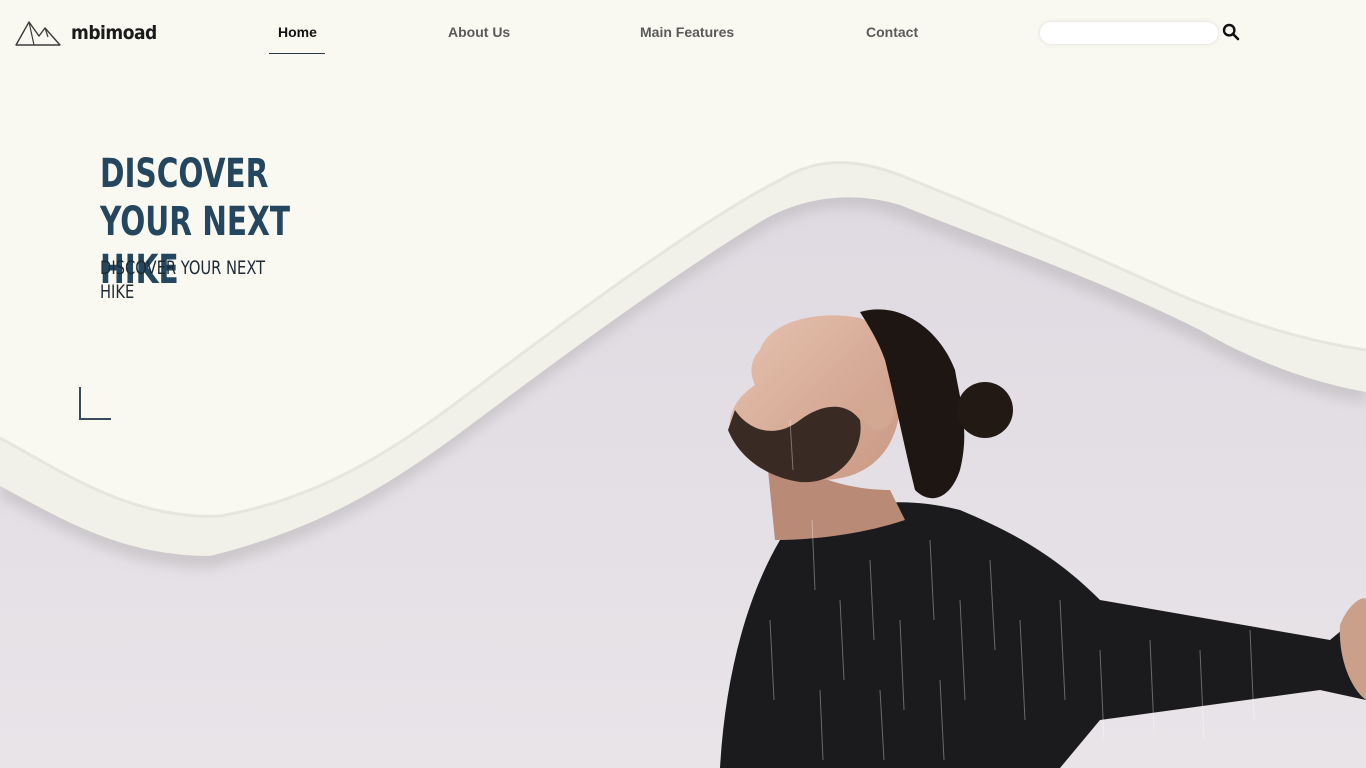  I want to click on nav-main-features: Main Features, so click(687, 32).